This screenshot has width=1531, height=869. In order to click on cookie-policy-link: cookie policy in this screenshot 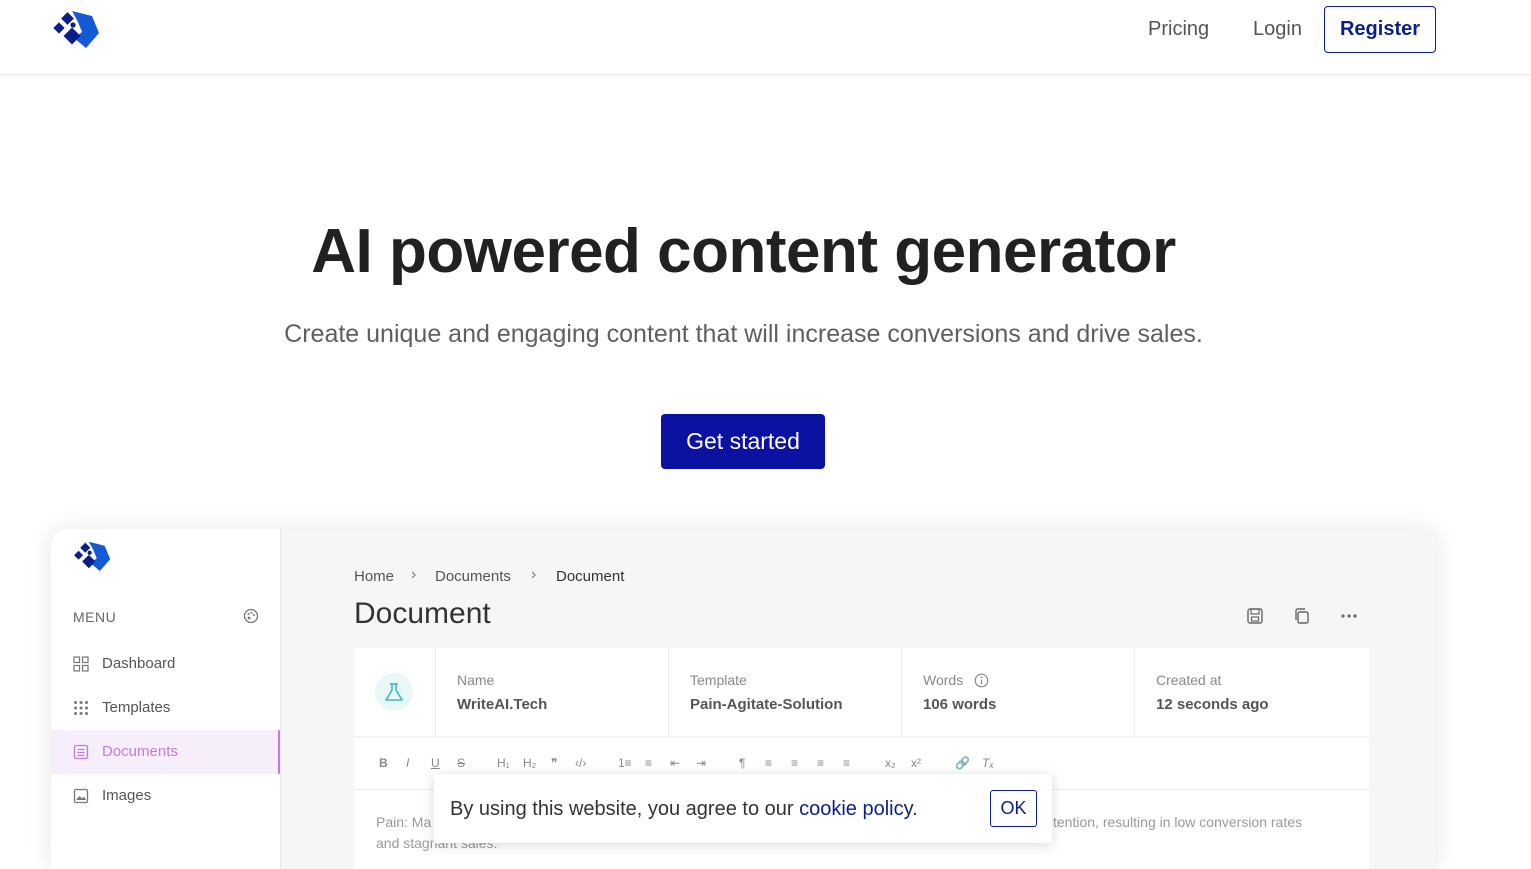, I will do `click(855, 809)`.